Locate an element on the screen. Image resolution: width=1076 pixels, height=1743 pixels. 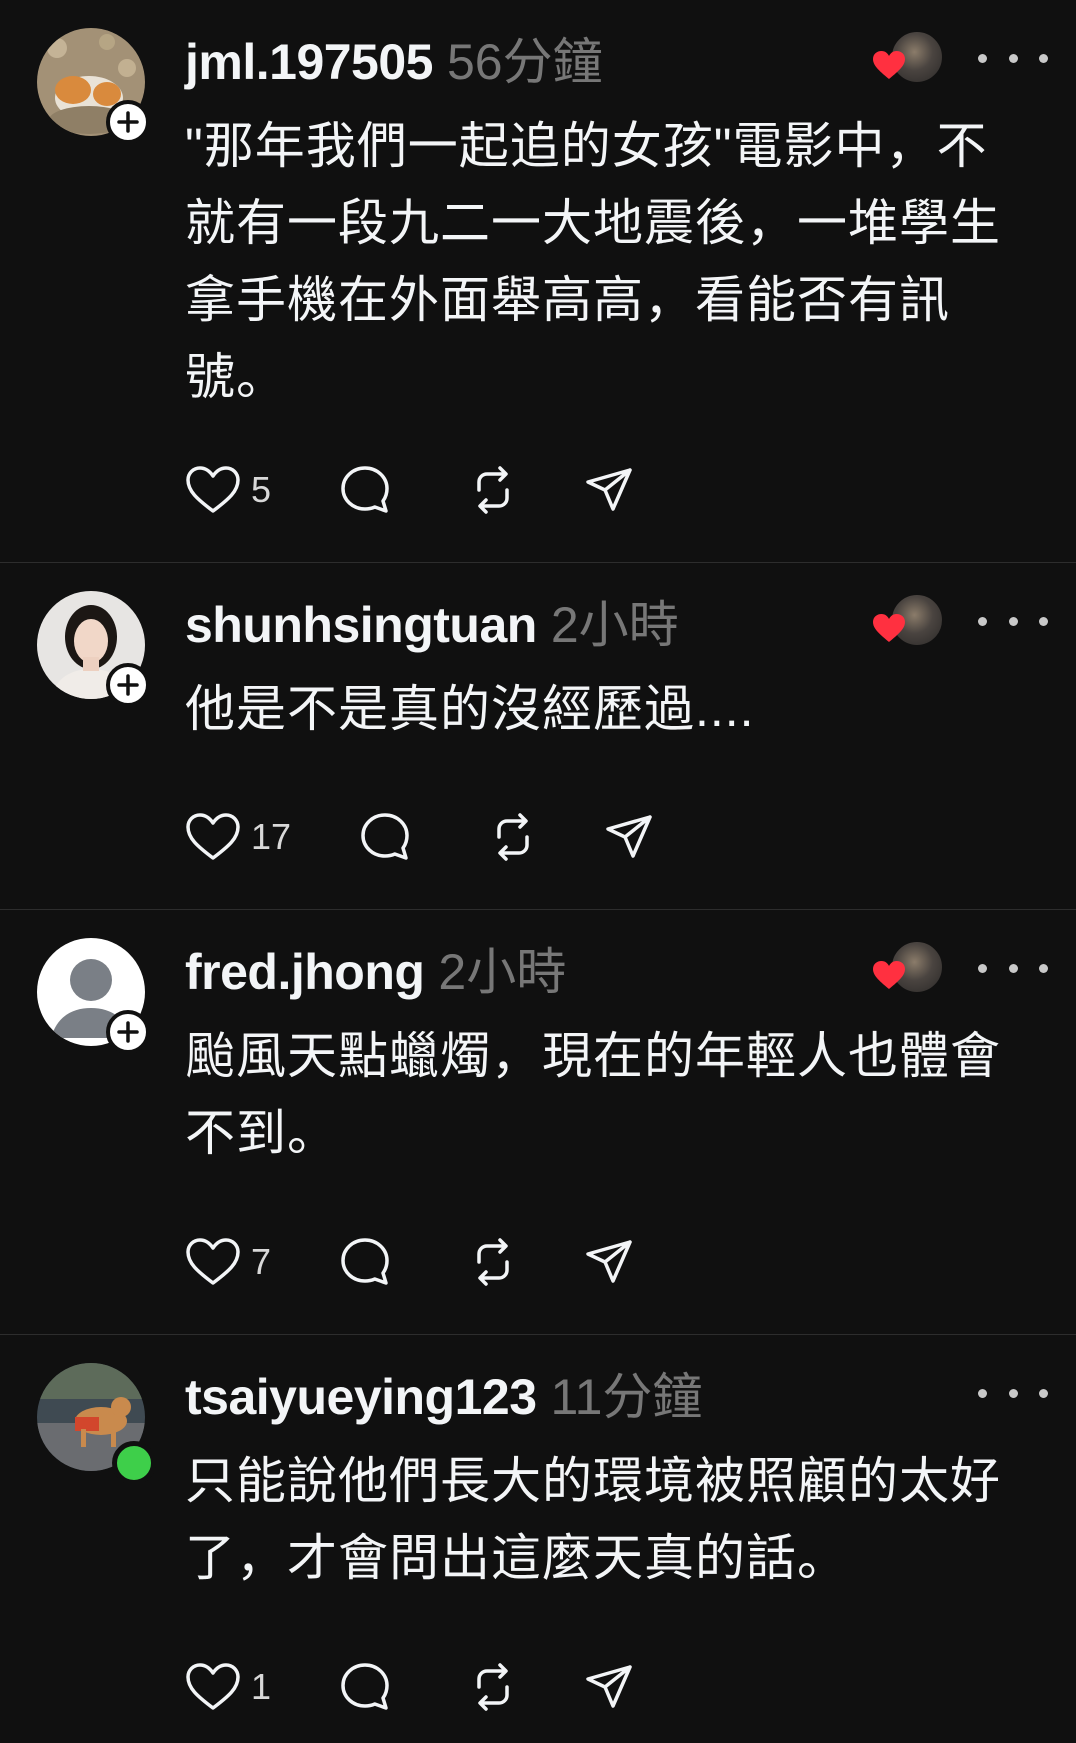
post-text: 只能說他們長大的環境被照顧的太好了，才會問出這麼天真的話。 is located at coordinates (593, 1519).